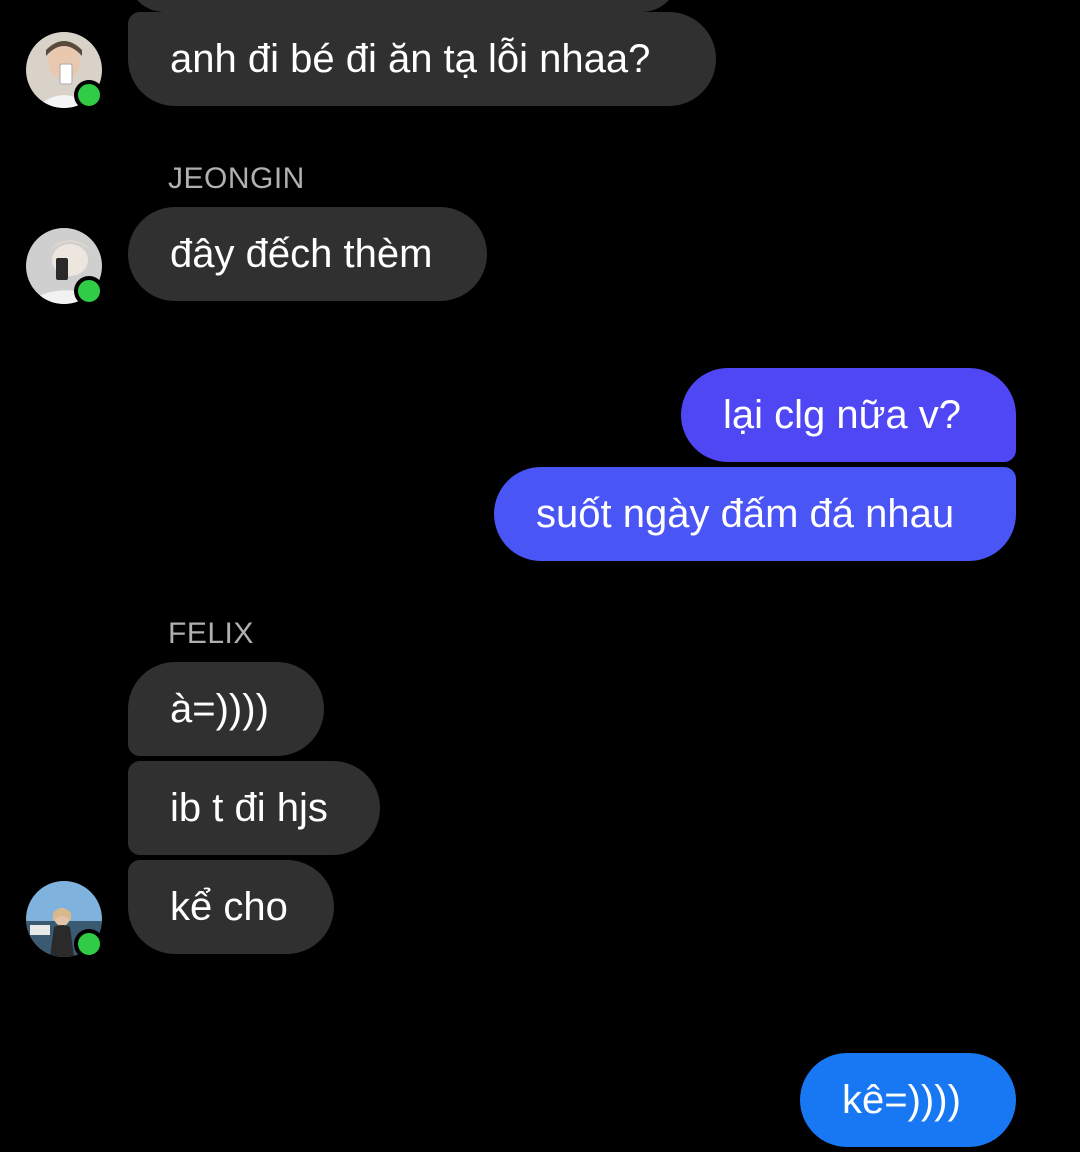 This screenshot has width=1080, height=1152. I want to click on message-text: suốt ngày đấm đá nhau, so click(745, 513).